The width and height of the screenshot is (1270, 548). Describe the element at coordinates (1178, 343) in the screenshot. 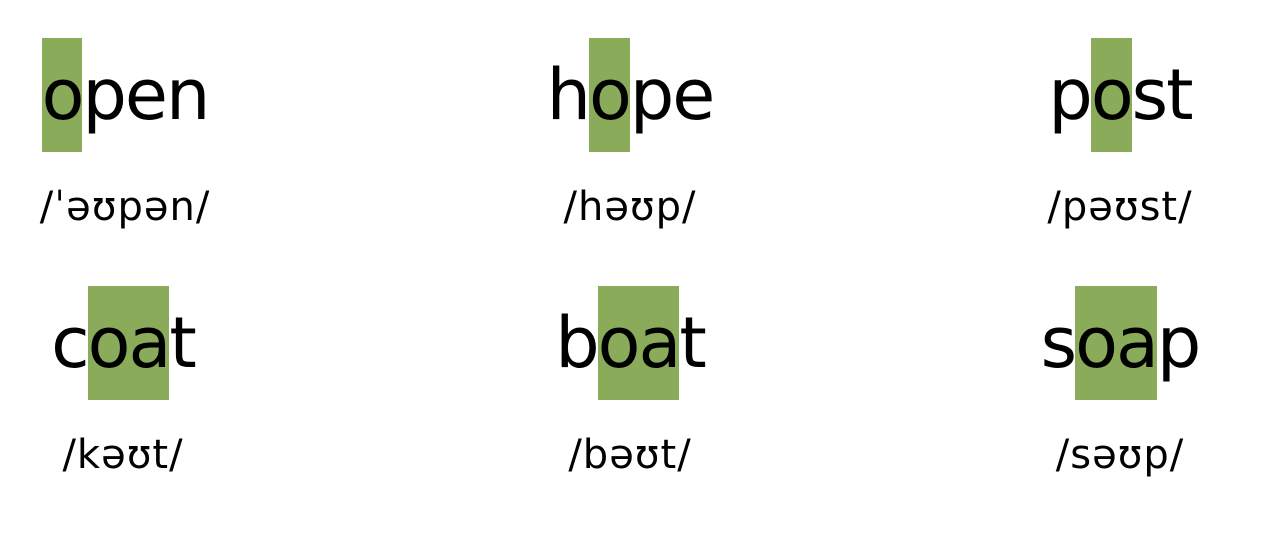

I see `word-suffix: p` at that location.